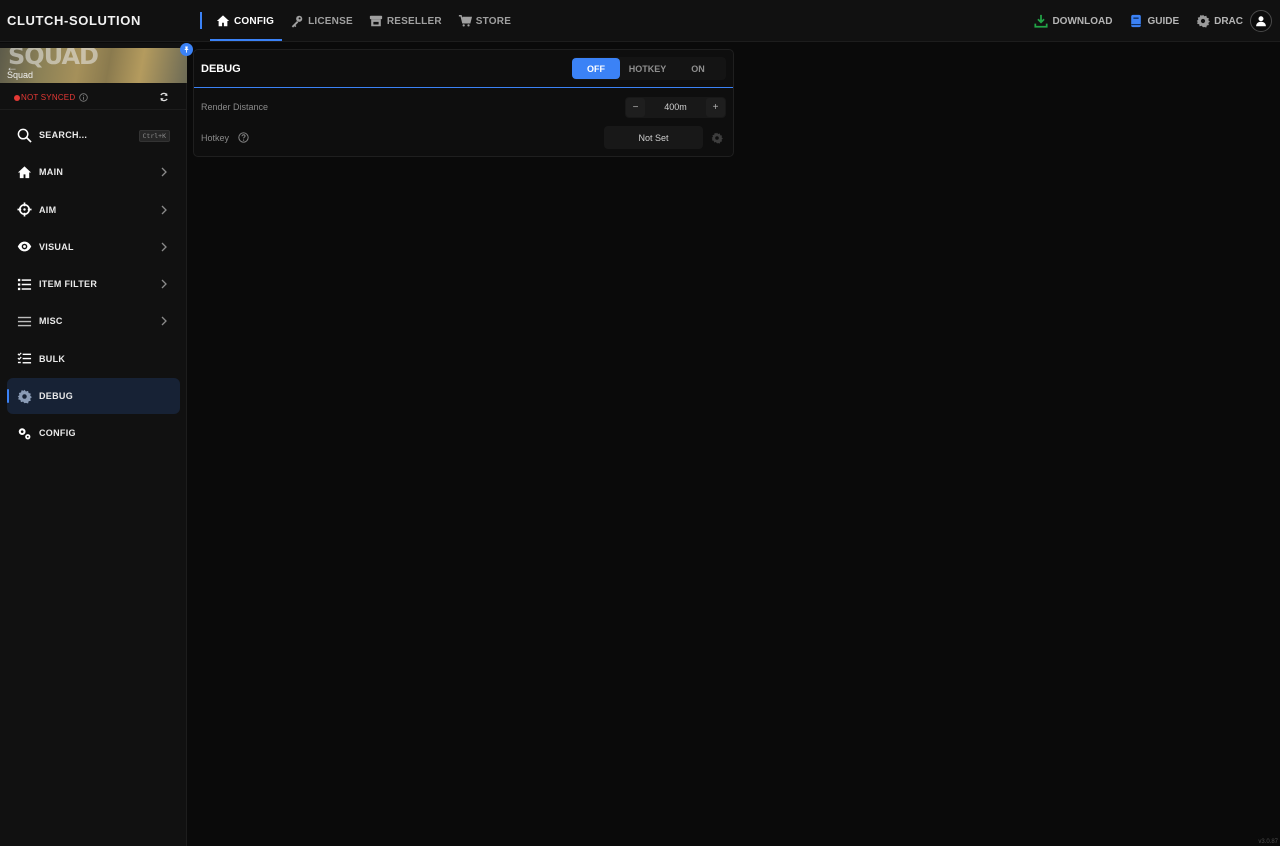 The width and height of the screenshot is (1280, 846). I want to click on hotkey-label: Hotkey, so click(215, 138).